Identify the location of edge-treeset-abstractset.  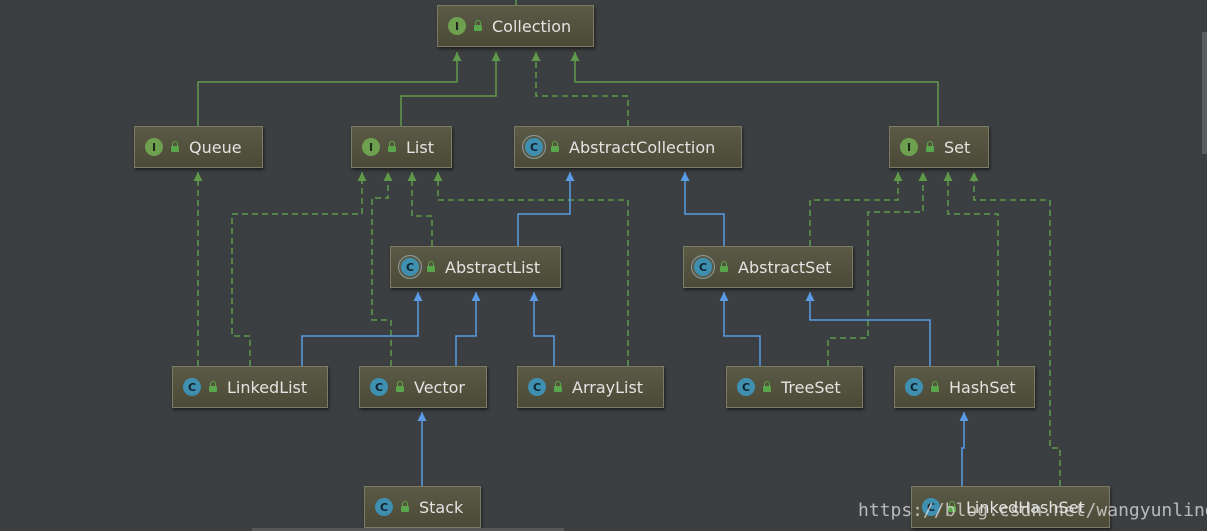
(740, 329).